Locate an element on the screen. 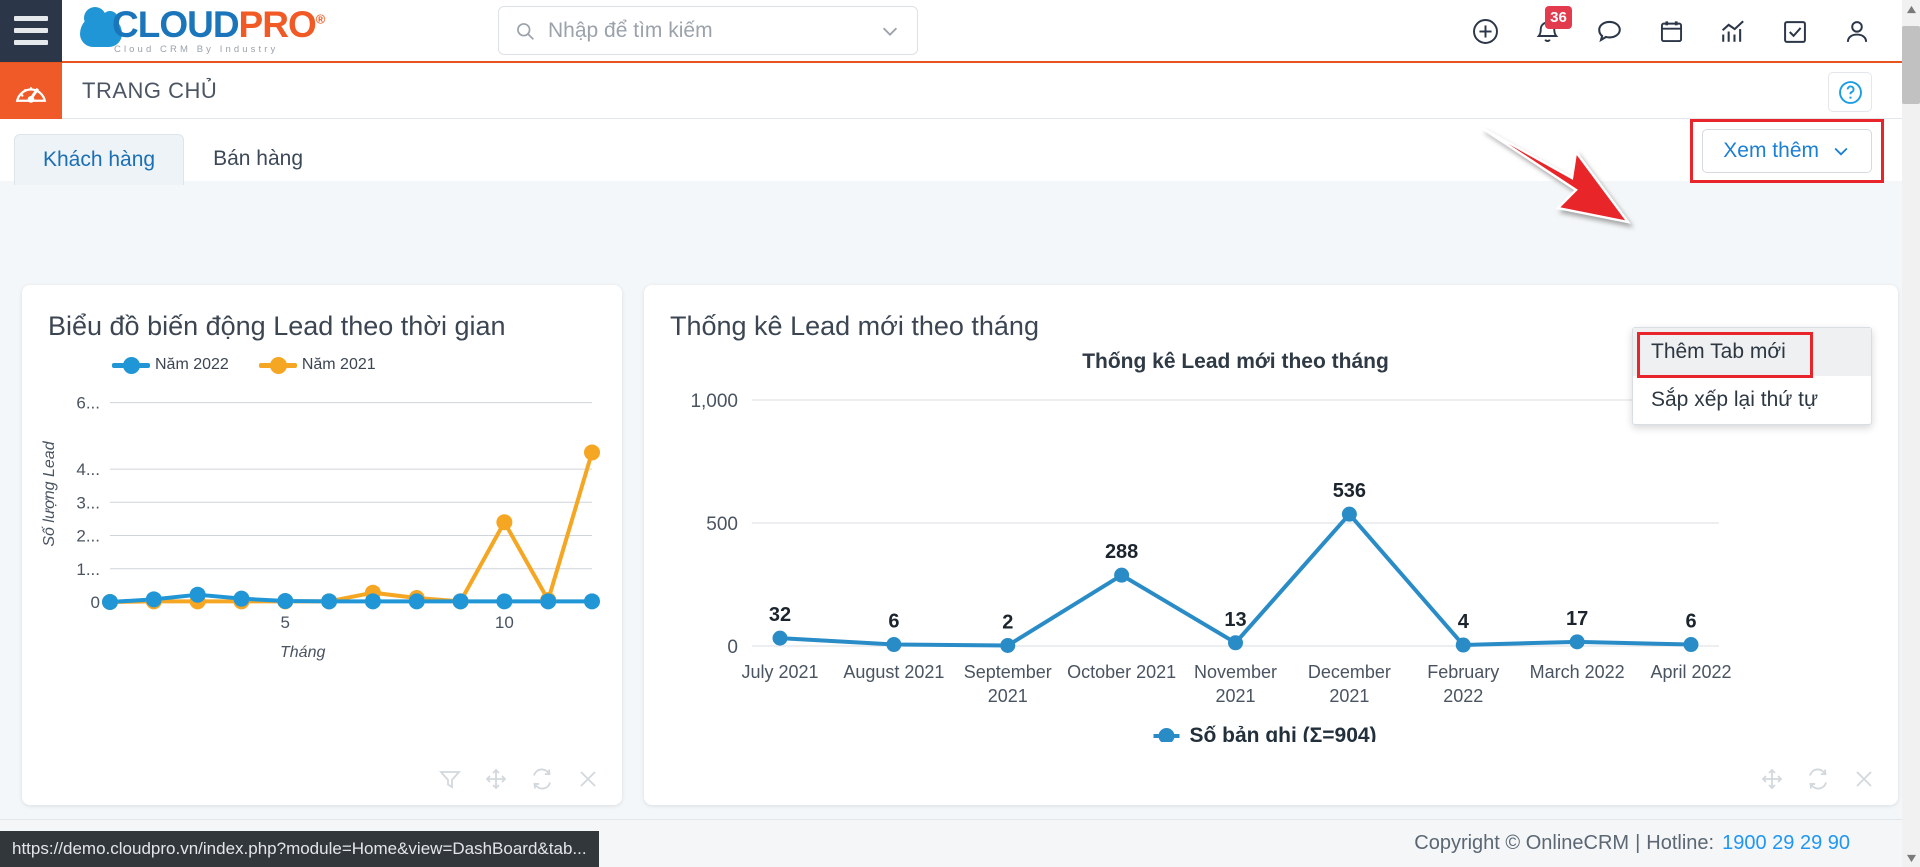  dropdown-item-them-tab-moi: Thêm Tab mới is located at coordinates (1752, 352).